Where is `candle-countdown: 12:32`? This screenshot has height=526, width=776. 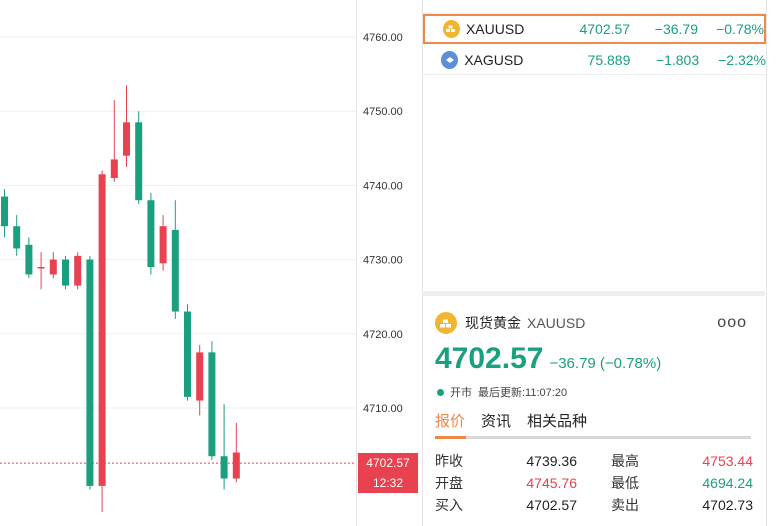 candle-countdown: 12:32 is located at coordinates (388, 483).